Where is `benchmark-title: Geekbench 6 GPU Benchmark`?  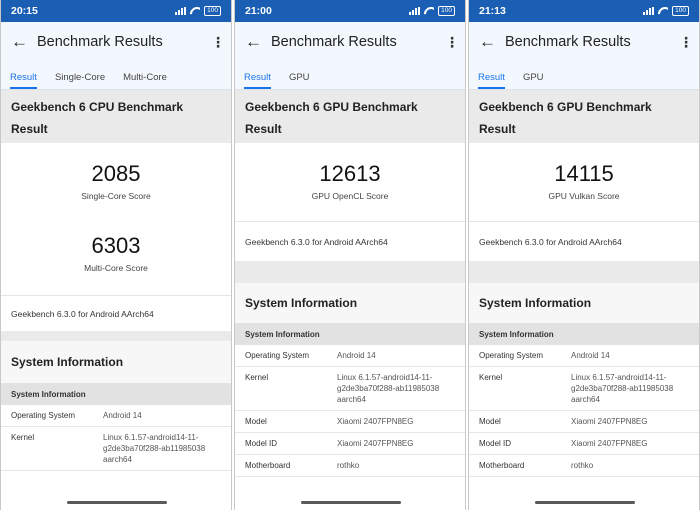 benchmark-title: Geekbench 6 GPU Benchmark is located at coordinates (331, 107).